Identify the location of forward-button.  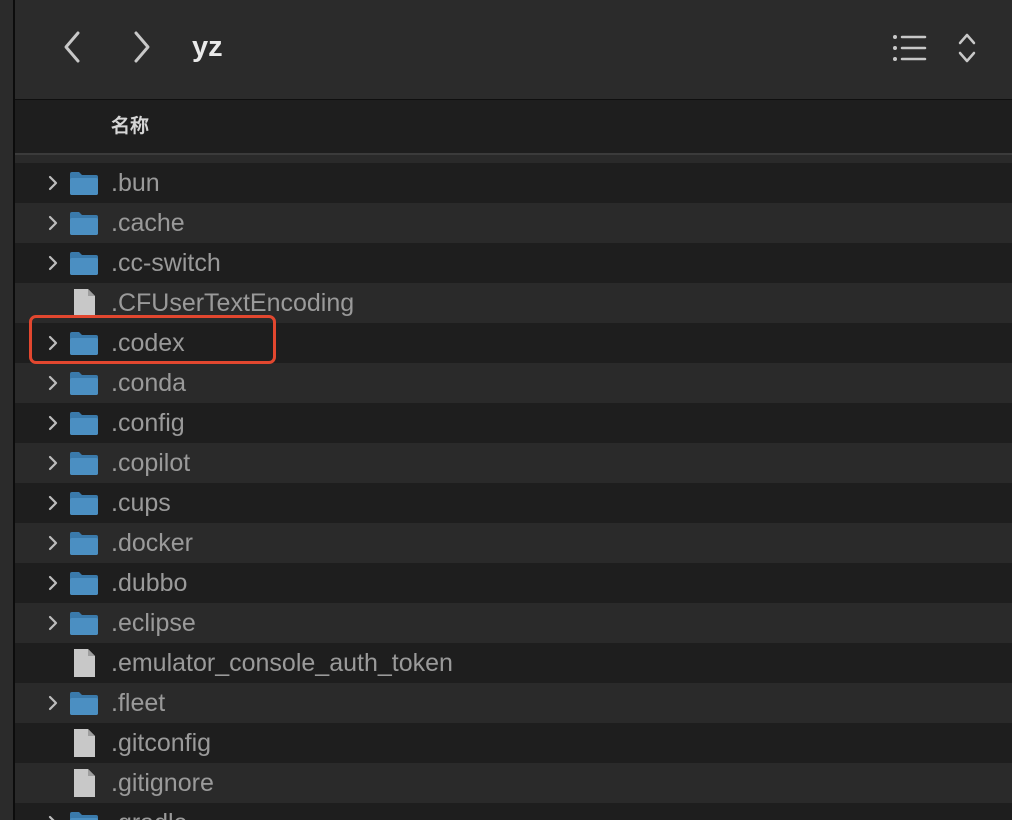
(142, 47).